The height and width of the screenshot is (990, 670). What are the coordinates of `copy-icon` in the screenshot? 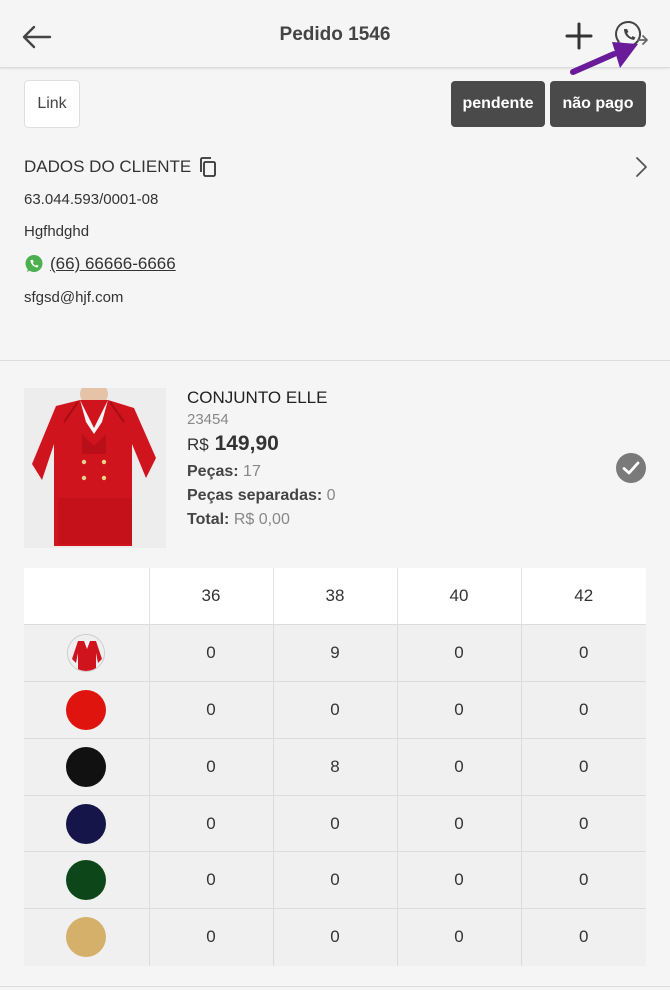 It's located at (208, 167).